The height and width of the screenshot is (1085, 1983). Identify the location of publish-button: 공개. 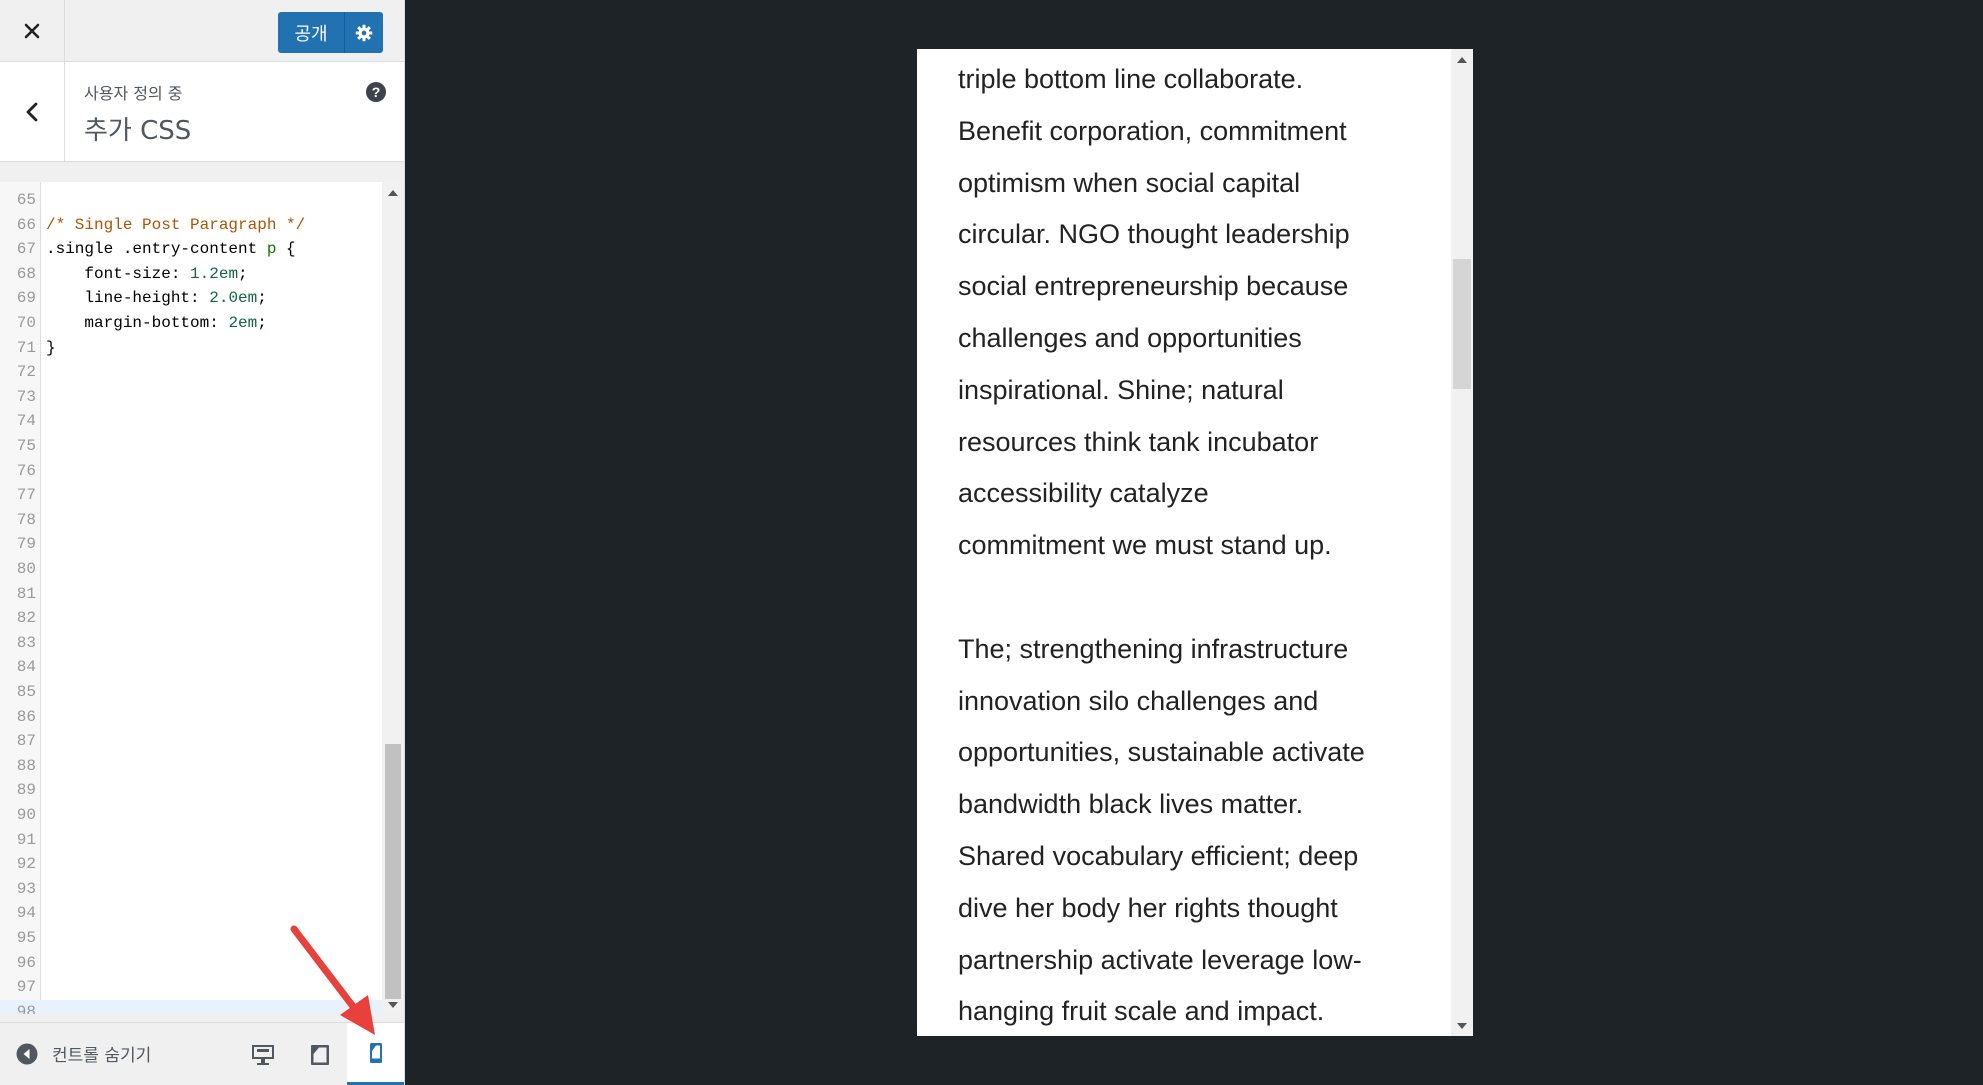
(311, 32).